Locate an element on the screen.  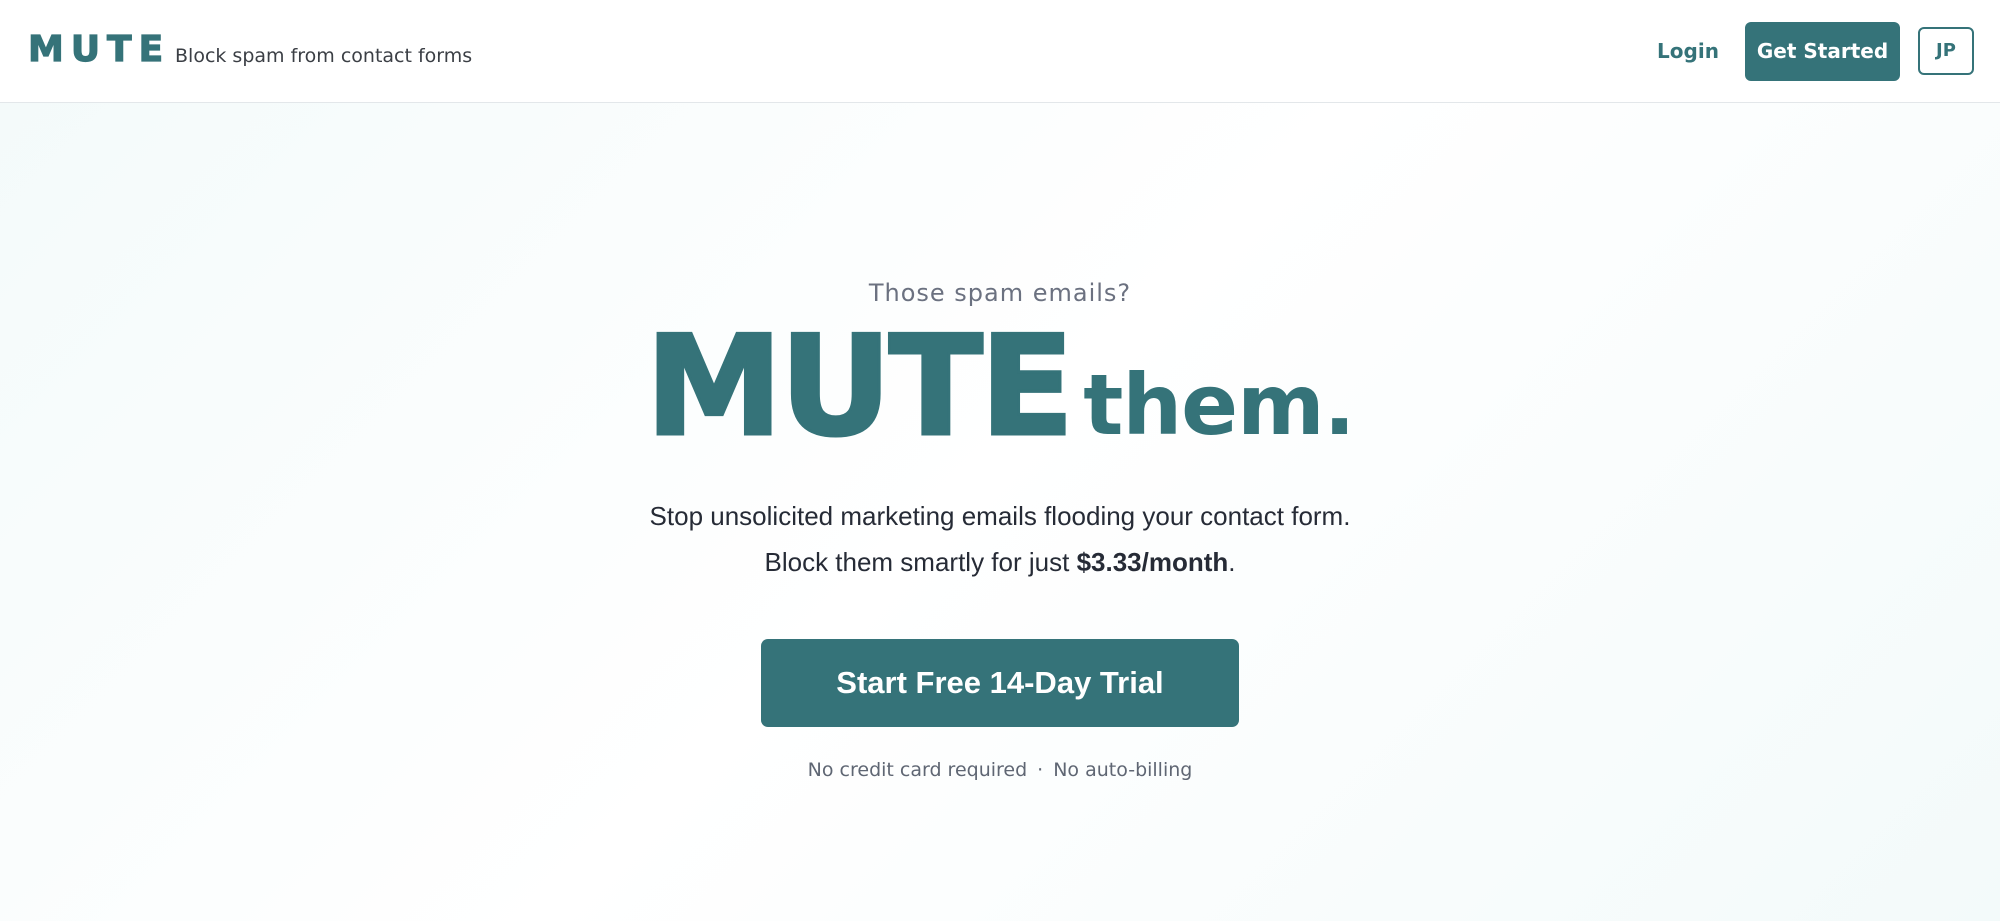
hero-title-them: them. is located at coordinates (1219, 405).